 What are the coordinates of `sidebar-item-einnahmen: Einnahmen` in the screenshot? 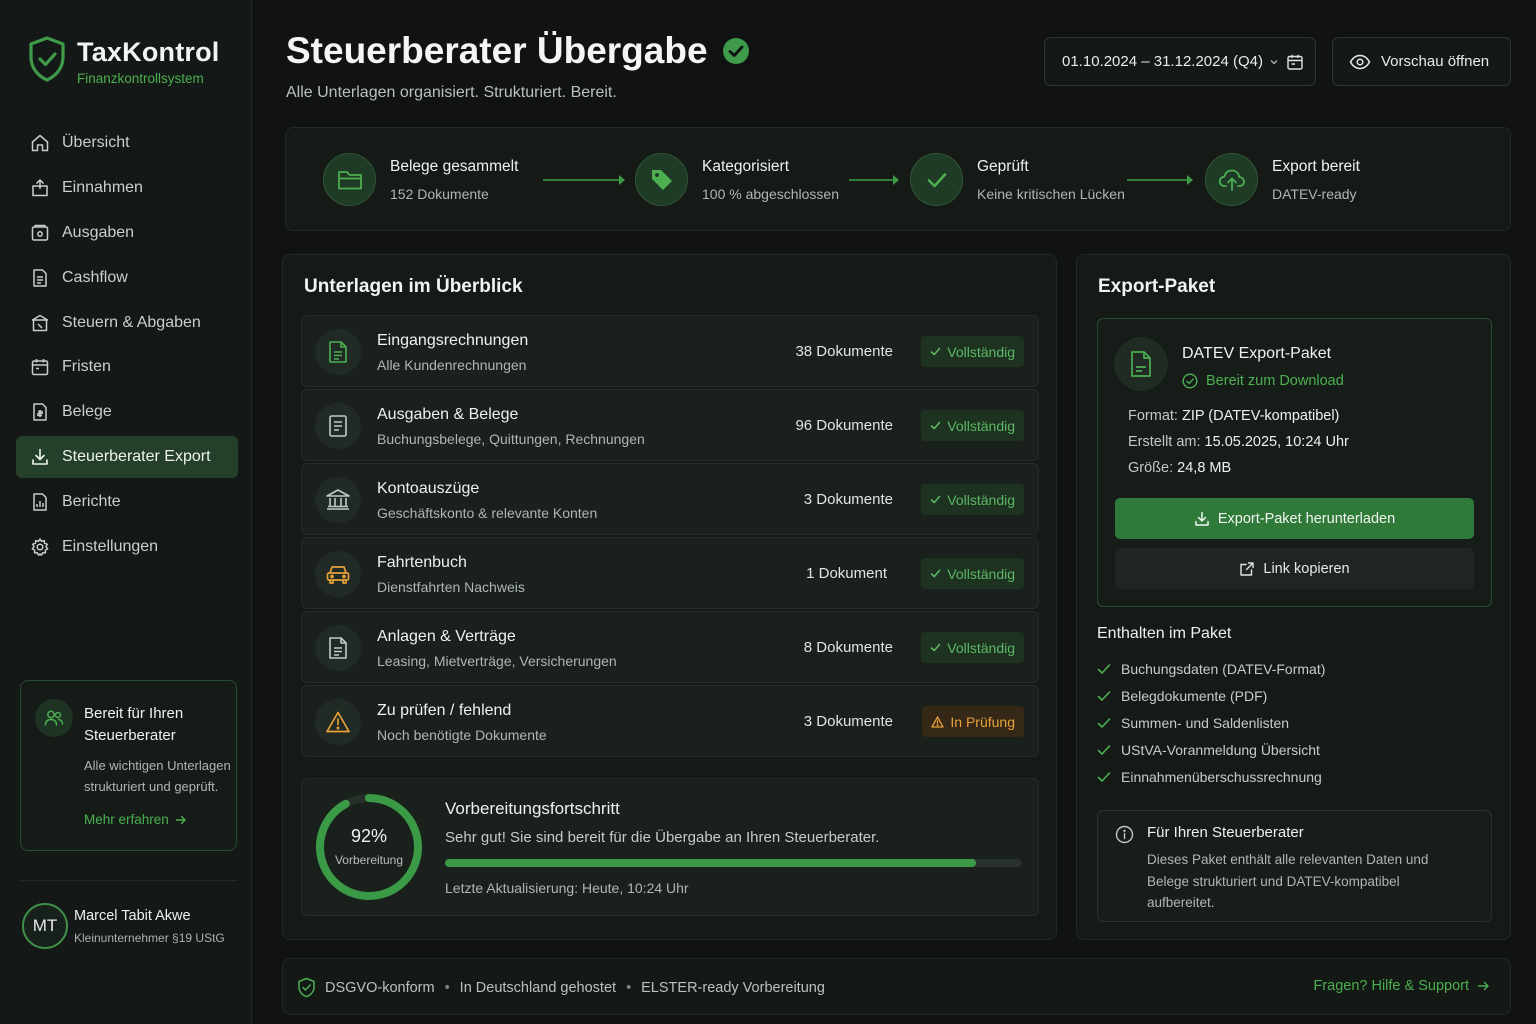 It's located at (127, 188).